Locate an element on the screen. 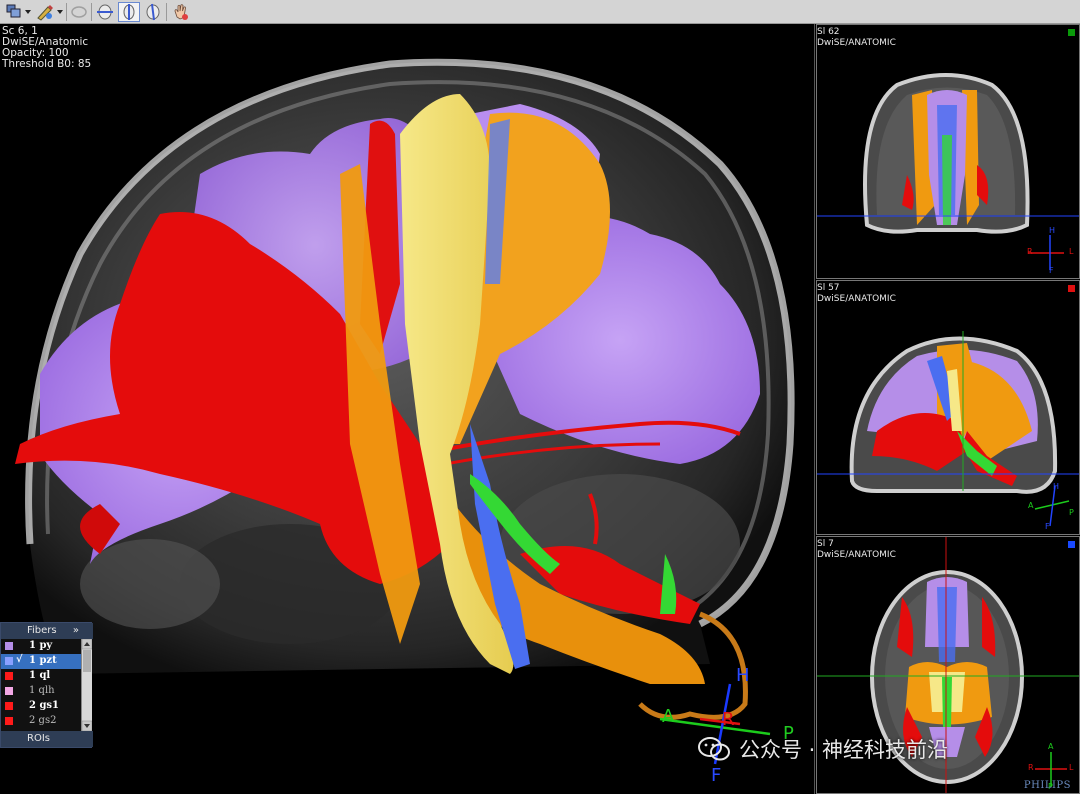  axis-label-a: A is located at coordinates (668, 716).